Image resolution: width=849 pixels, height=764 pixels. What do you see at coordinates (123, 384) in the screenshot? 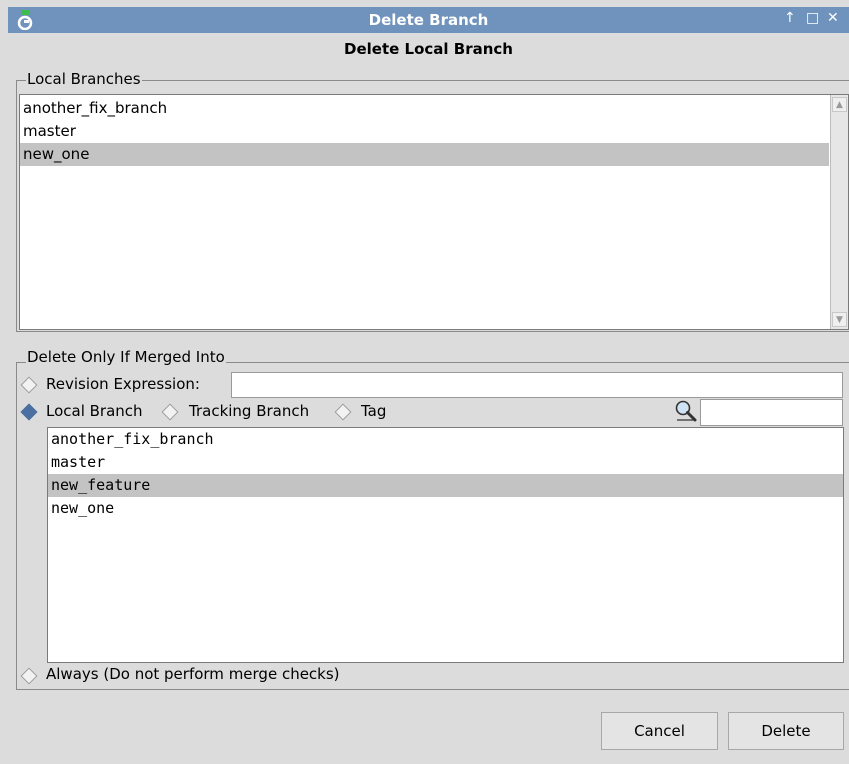
I see `revision-expression-label: Revision Expression:` at bounding box center [123, 384].